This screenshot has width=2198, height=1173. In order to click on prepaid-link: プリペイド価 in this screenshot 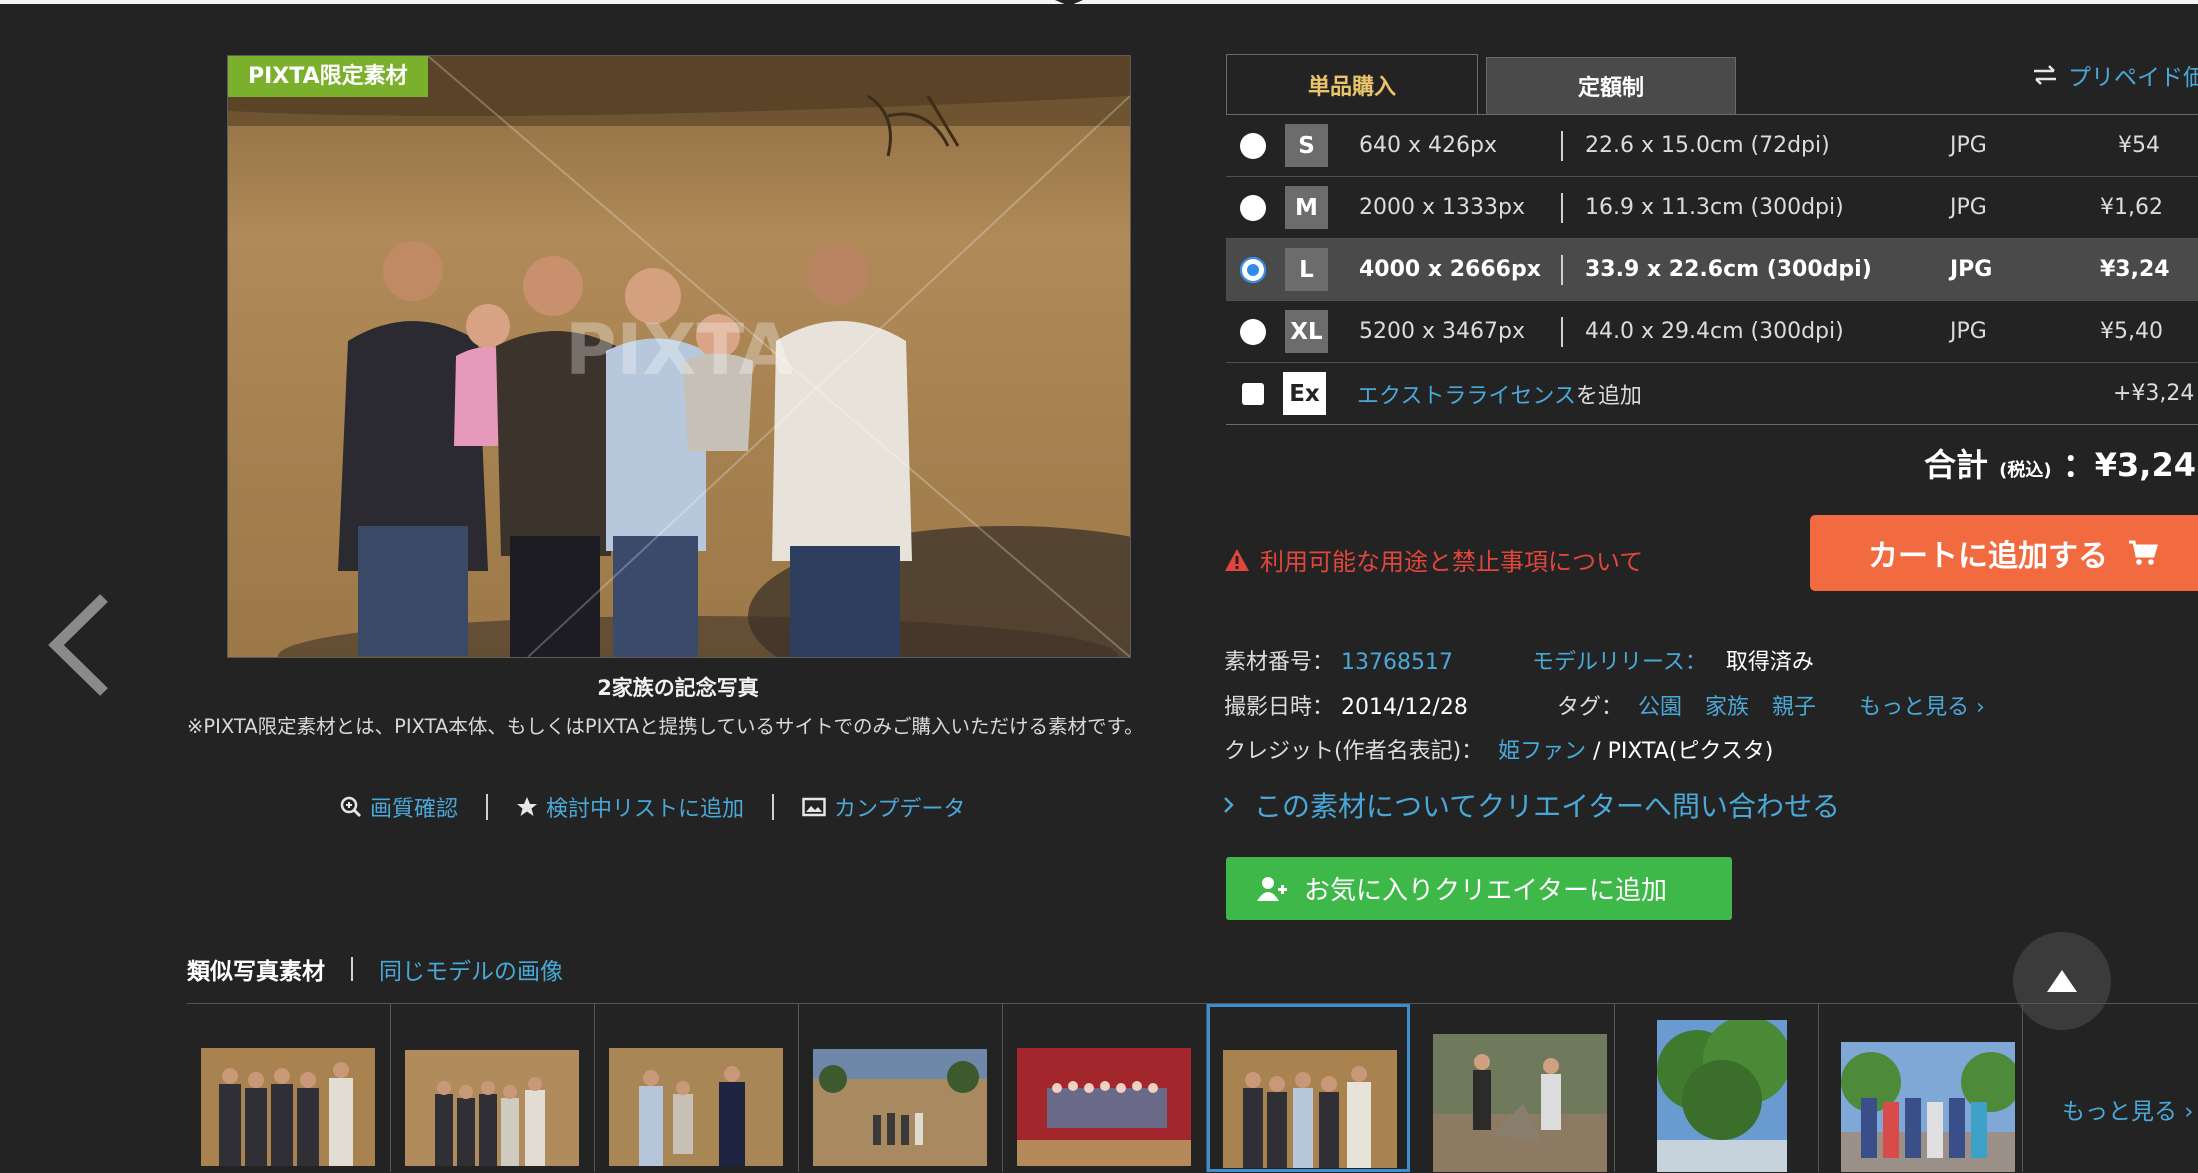, I will do `click(2115, 75)`.